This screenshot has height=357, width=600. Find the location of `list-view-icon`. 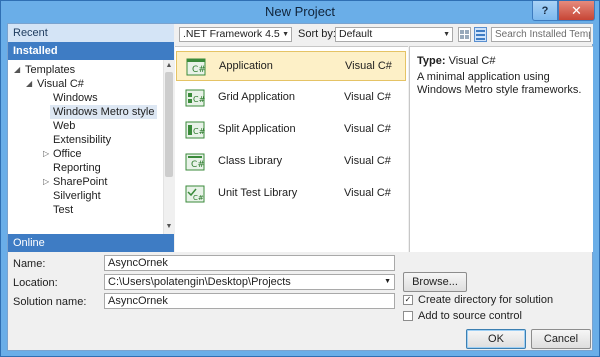

list-view-icon is located at coordinates (480, 35).